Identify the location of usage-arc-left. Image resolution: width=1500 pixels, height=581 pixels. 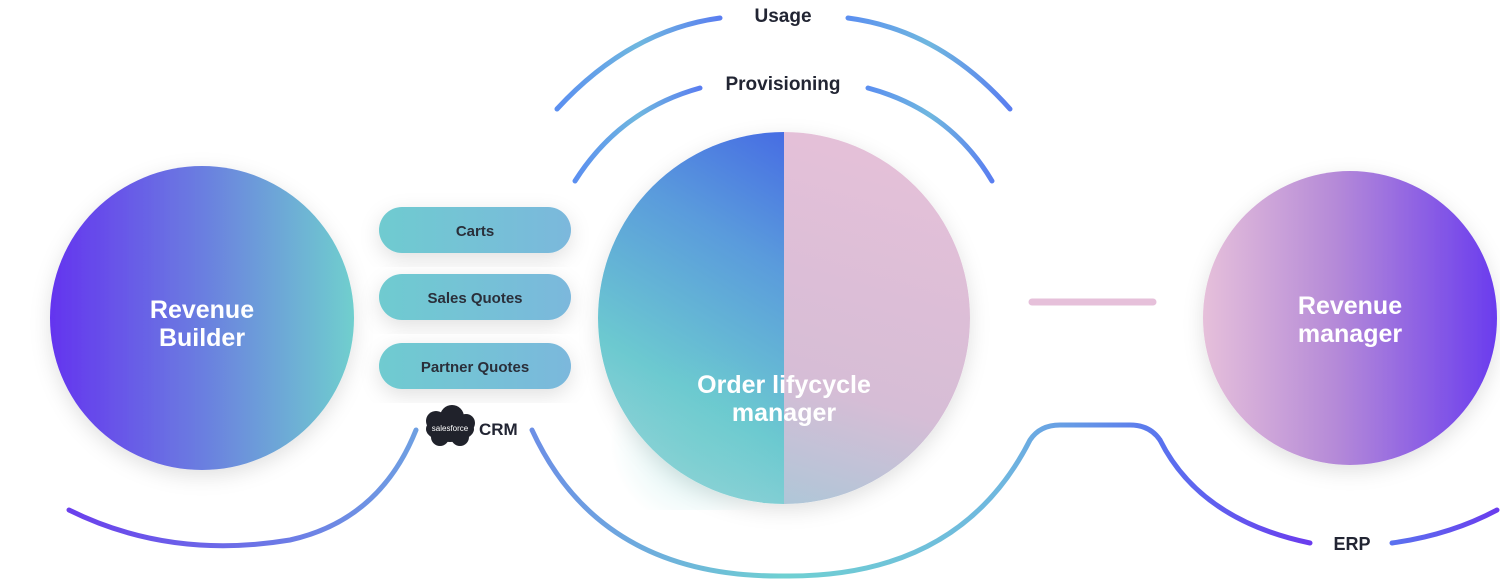
(638, 63).